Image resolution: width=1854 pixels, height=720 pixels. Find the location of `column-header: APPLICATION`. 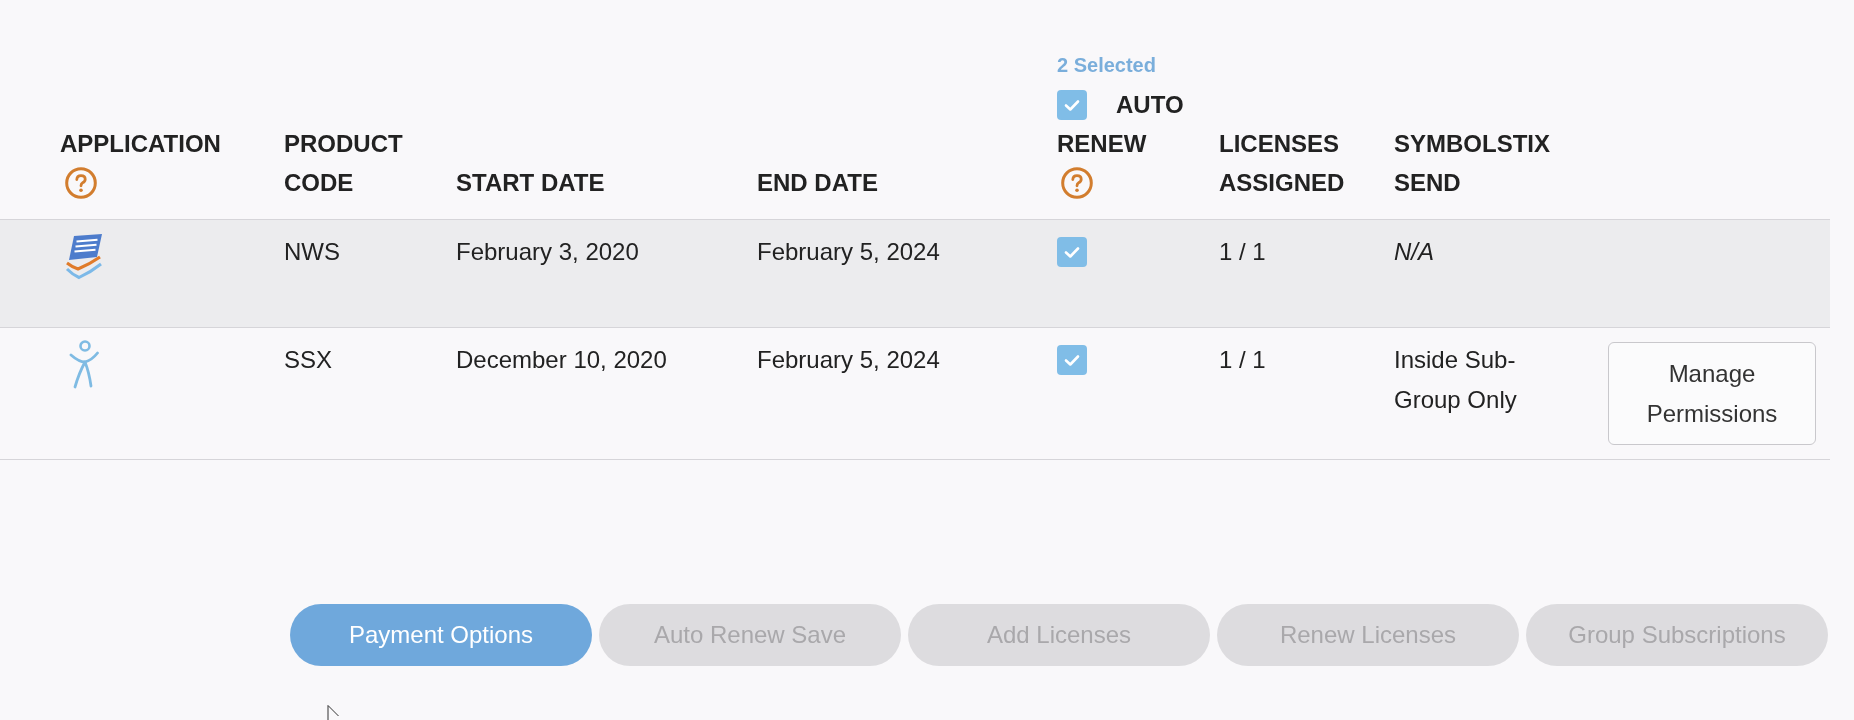

column-header: APPLICATION is located at coordinates (140, 143).